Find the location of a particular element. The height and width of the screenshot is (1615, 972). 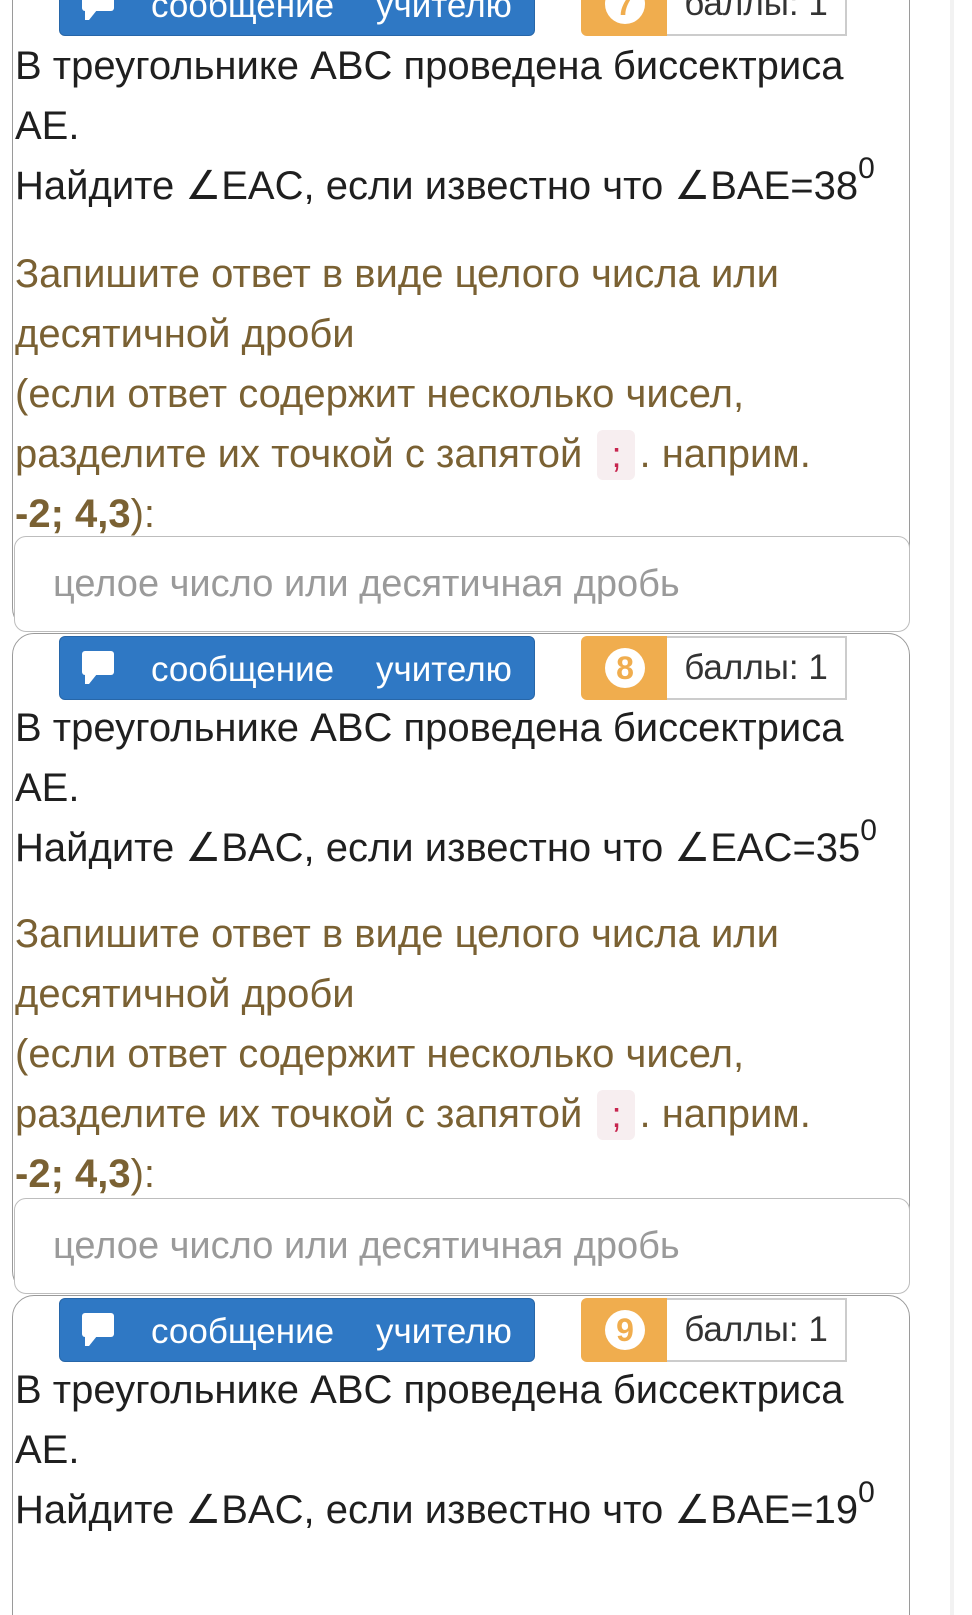

page-scroll-edge is located at coordinates (952, 807).